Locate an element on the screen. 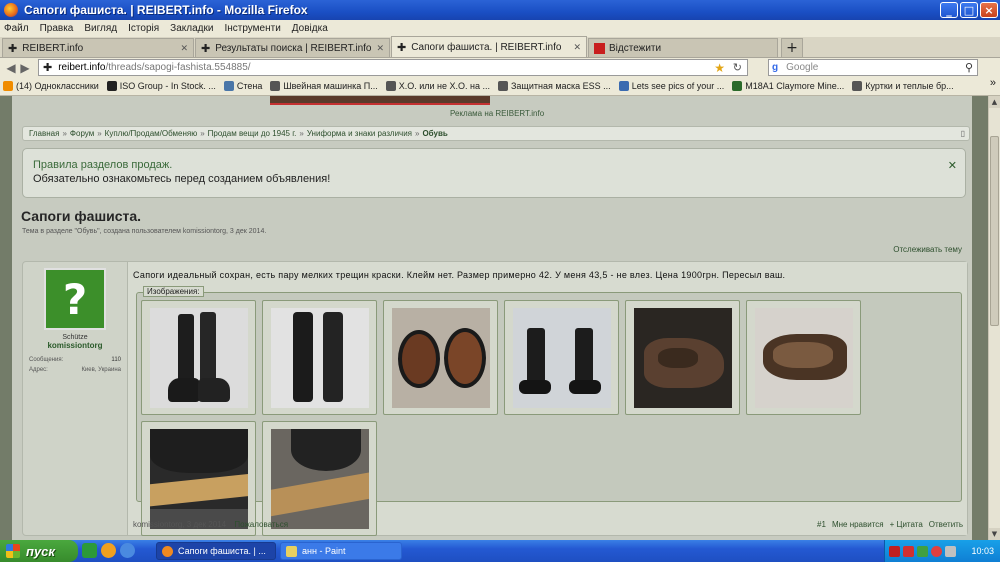 This screenshot has height=562, width=1000. taskbar-item-paint: анн - Paint is located at coordinates (341, 551).